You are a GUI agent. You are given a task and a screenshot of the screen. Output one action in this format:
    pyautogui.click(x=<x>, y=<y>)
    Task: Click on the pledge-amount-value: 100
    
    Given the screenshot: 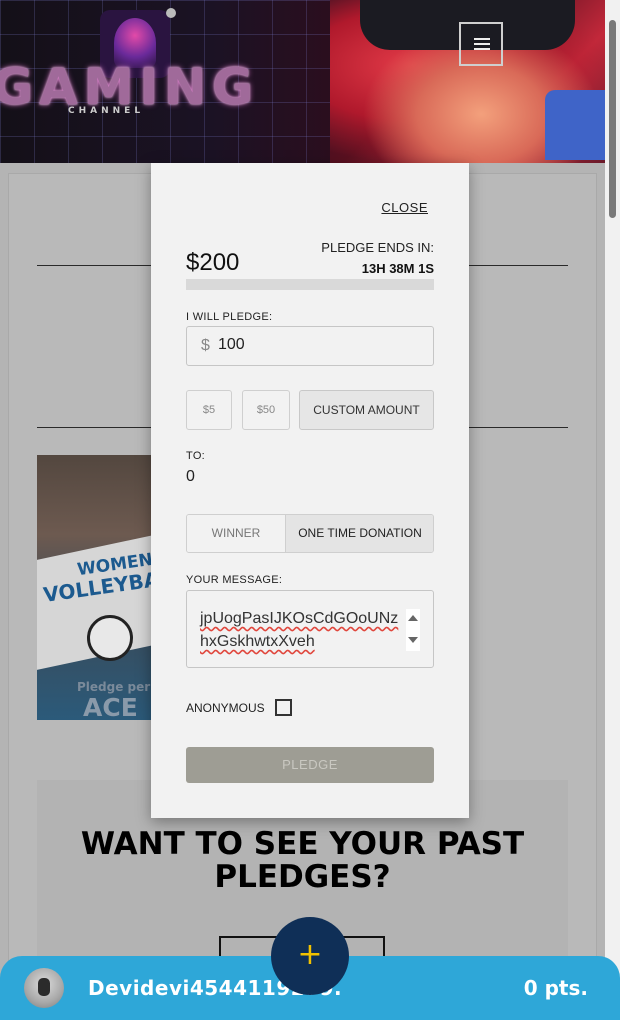 What is the action you would take?
    pyautogui.click(x=231, y=345)
    